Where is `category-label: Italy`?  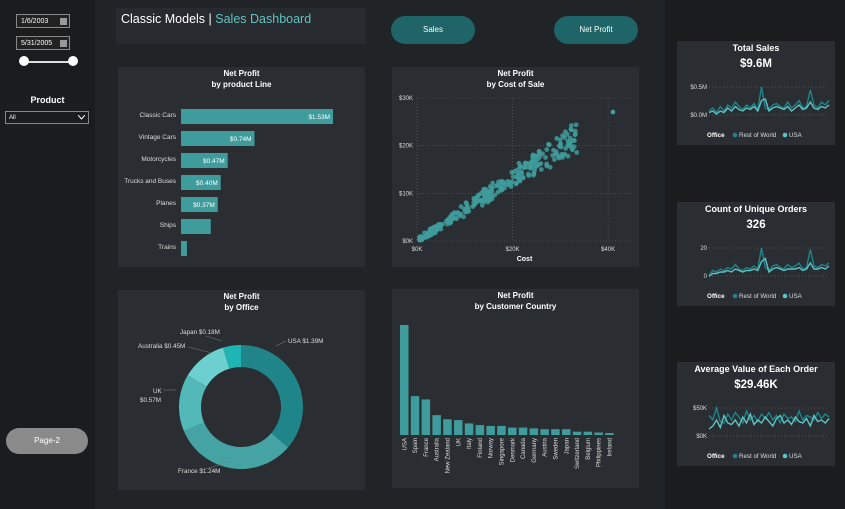
category-label: Italy is located at coordinates (470, 443).